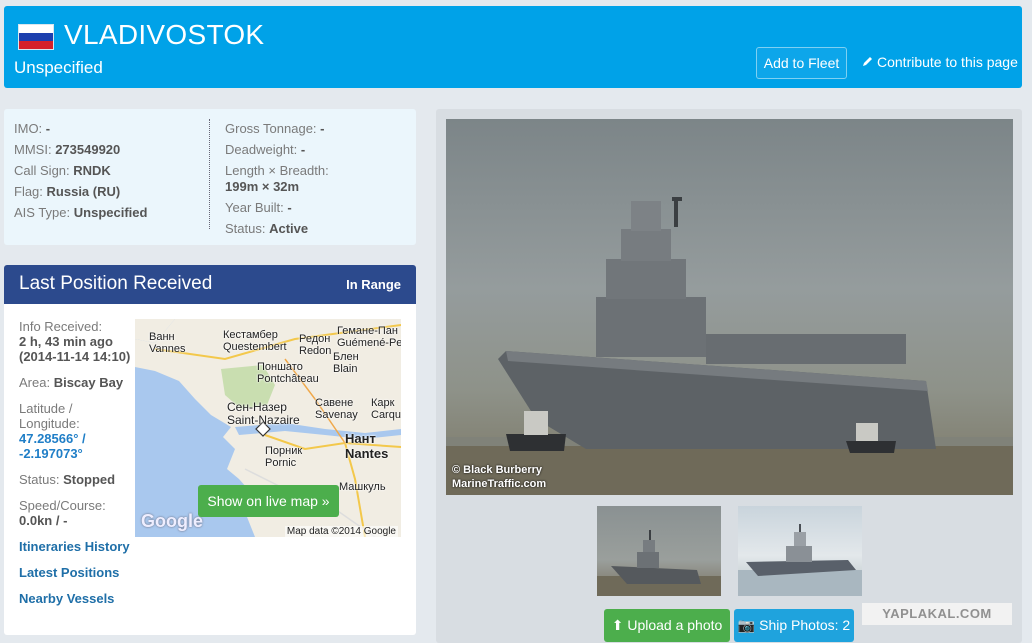  I want to click on imo-label: IMO:, so click(28, 128).